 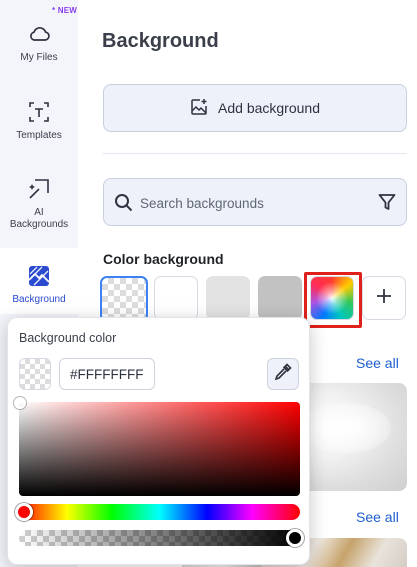 What do you see at coordinates (39, 189) in the screenshot?
I see `ai-wand-icon` at bounding box center [39, 189].